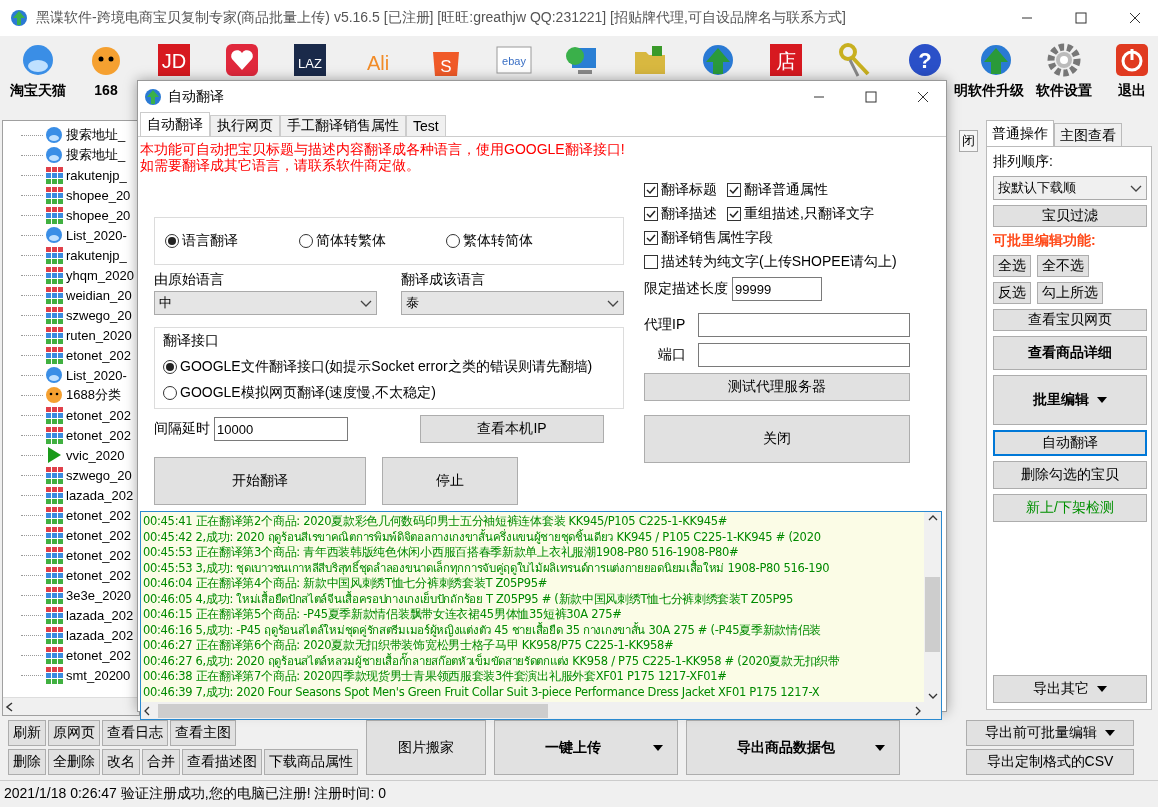 The height and width of the screenshot is (807, 1158). Describe the element at coordinates (1012, 266) in the screenshot. I see `panel-button: 全选` at that location.